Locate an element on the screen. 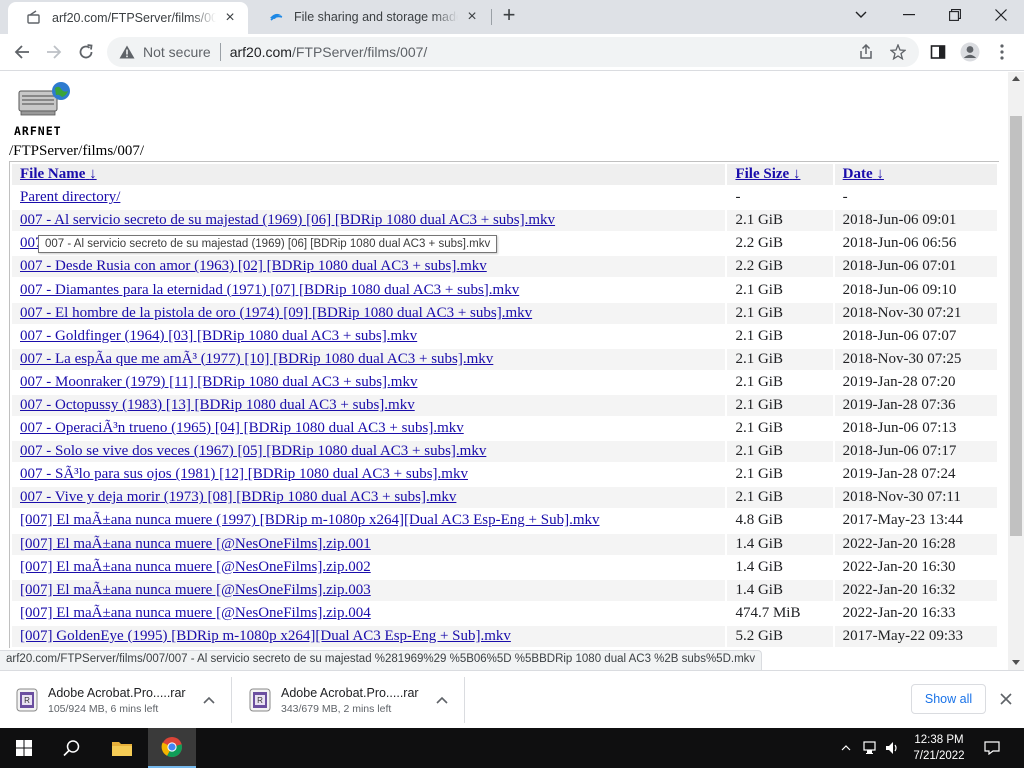  cell-file-name: Parent directory/ is located at coordinates (368, 197).